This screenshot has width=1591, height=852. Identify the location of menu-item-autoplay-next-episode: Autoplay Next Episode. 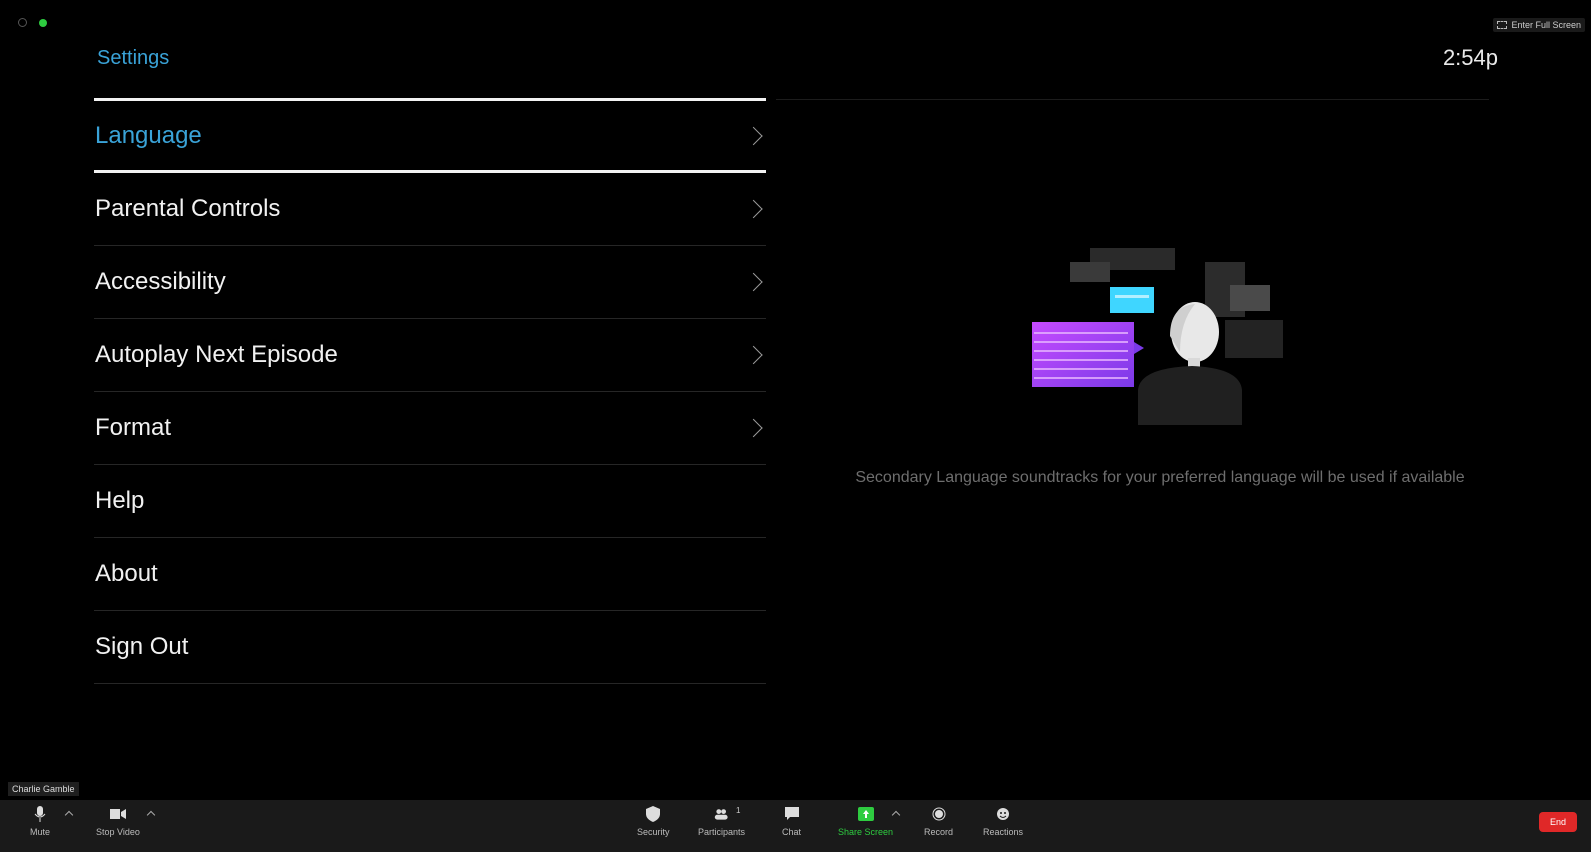
(430, 355).